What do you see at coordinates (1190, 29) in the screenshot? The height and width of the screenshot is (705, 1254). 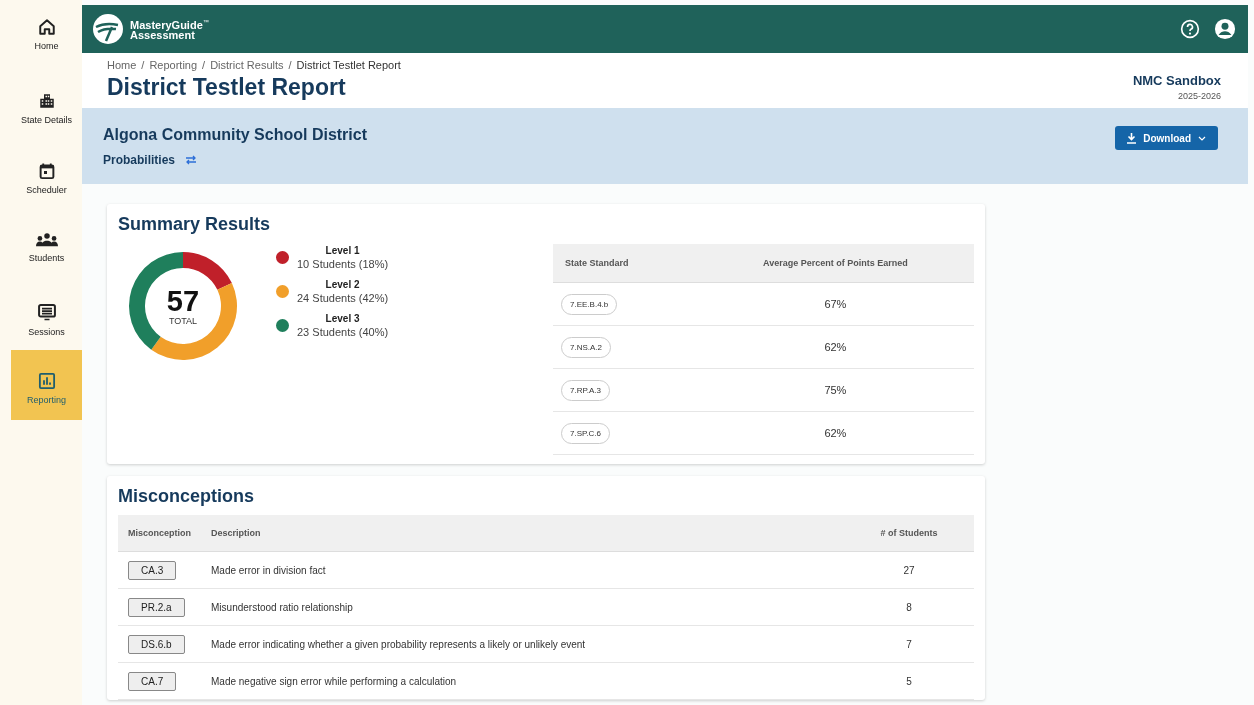 I see `help-icon` at bounding box center [1190, 29].